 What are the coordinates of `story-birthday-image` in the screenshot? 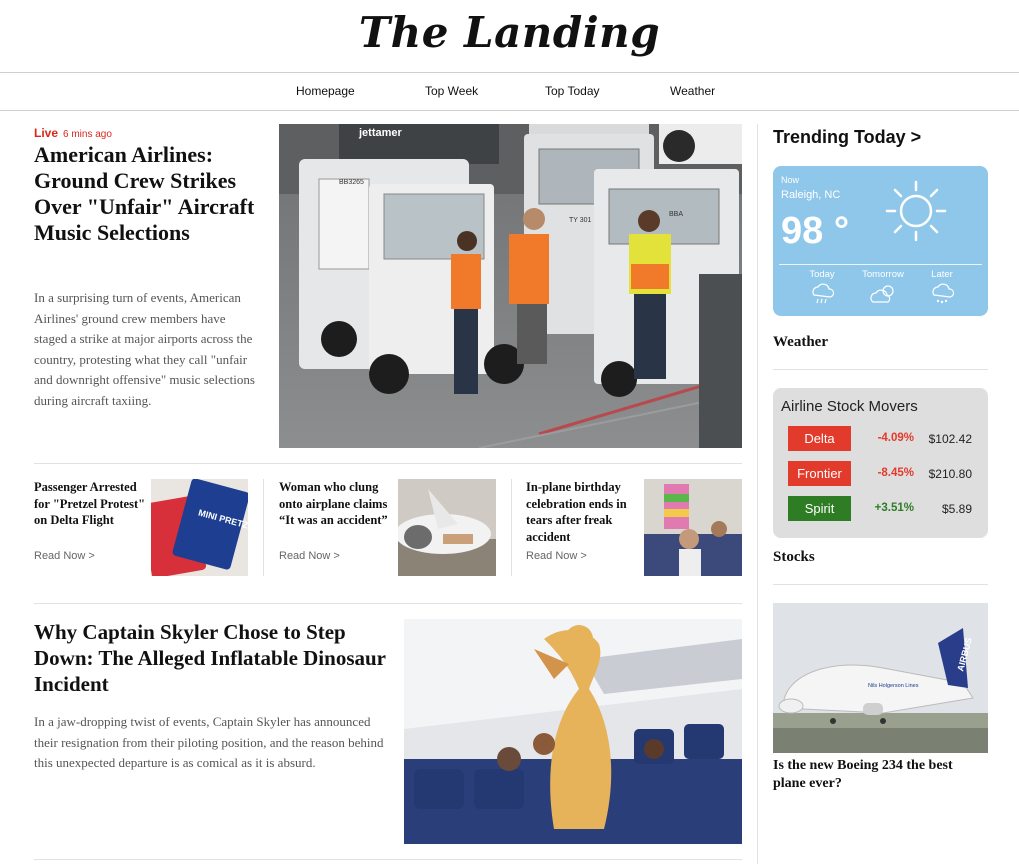 It's located at (693, 527).